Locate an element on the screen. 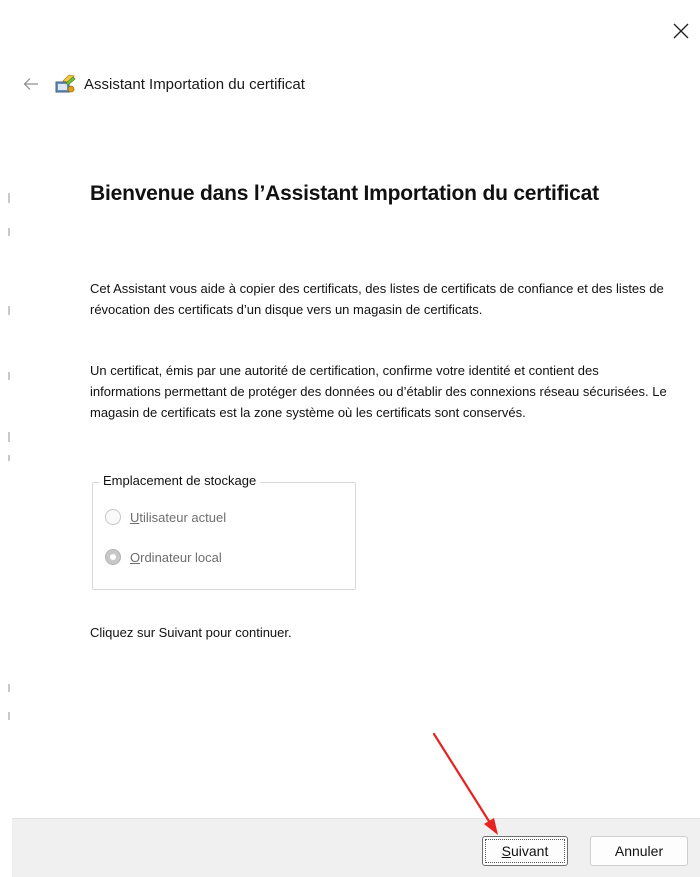  close-icon is located at coordinates (681, 31).